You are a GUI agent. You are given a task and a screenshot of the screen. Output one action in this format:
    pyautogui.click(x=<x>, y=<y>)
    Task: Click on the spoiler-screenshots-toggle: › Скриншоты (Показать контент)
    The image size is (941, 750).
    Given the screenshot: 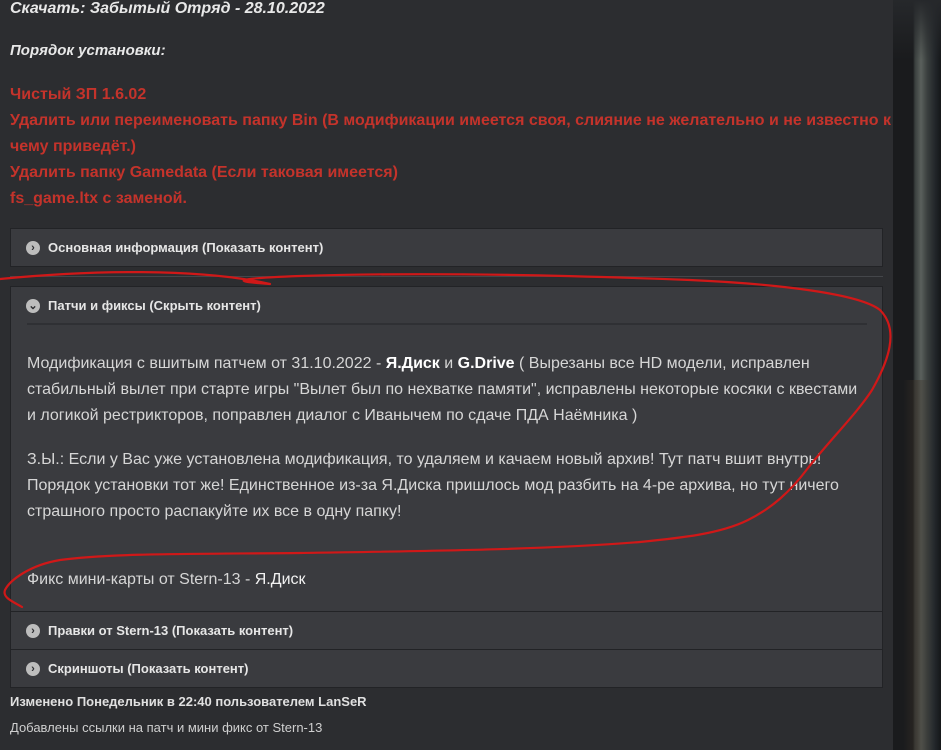 What is the action you would take?
    pyautogui.click(x=446, y=669)
    